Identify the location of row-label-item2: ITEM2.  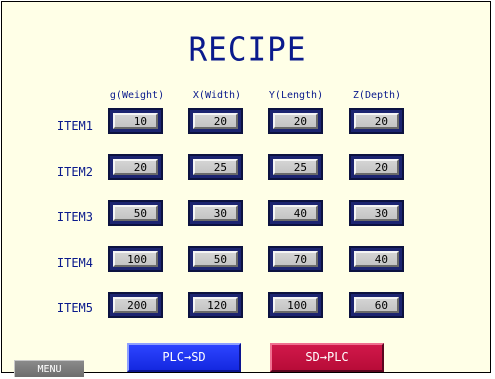
(74, 172).